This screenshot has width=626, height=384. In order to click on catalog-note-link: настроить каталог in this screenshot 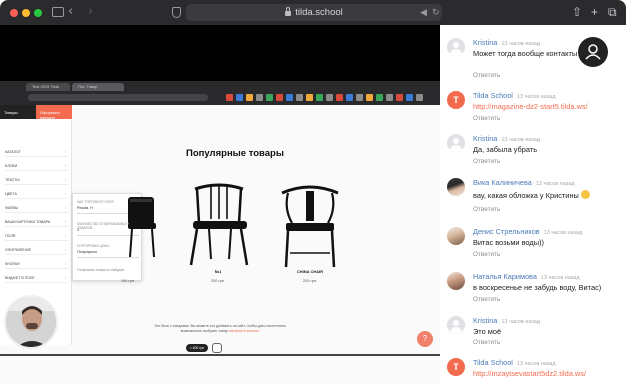, I will do `click(244, 331)`.